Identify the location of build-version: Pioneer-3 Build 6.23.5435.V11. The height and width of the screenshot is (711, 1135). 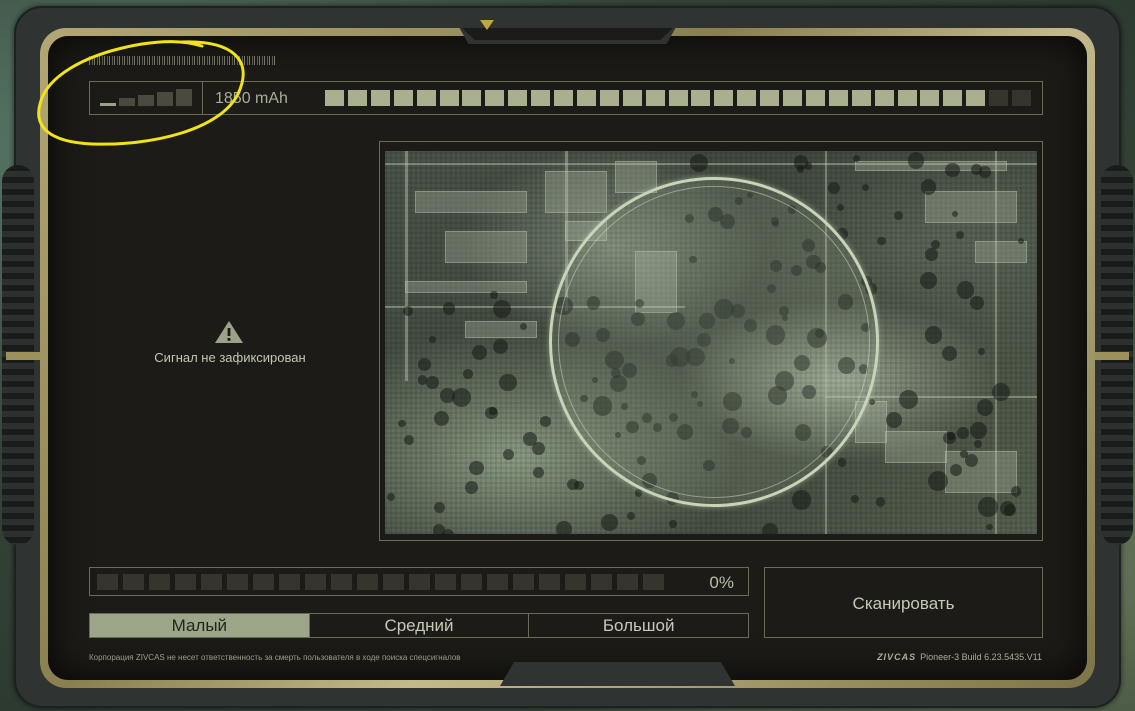
(981, 657).